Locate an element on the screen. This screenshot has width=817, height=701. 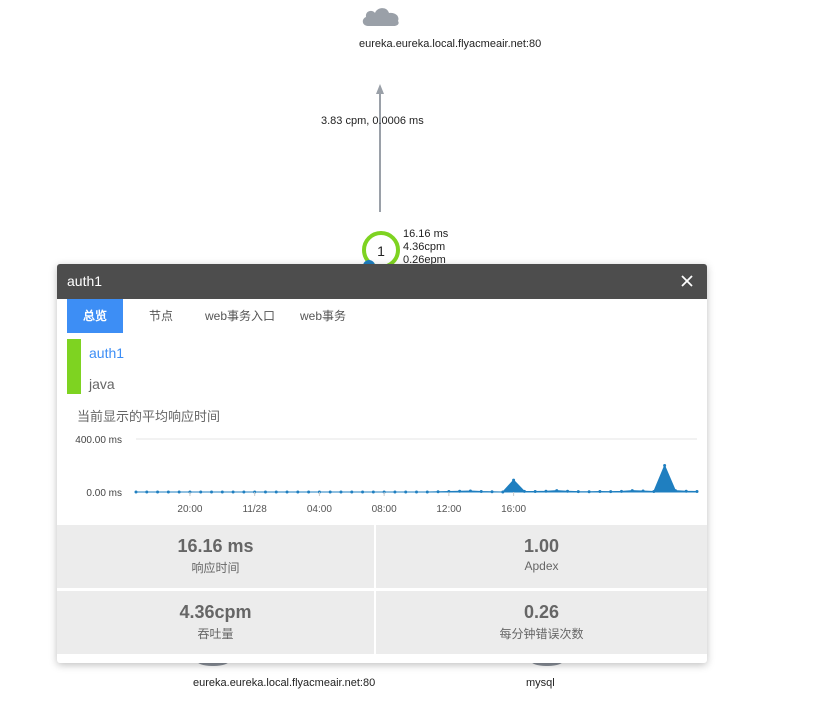
stat-errors-per-minute: 0.26 每分钟错误次数 is located at coordinates (541, 622).